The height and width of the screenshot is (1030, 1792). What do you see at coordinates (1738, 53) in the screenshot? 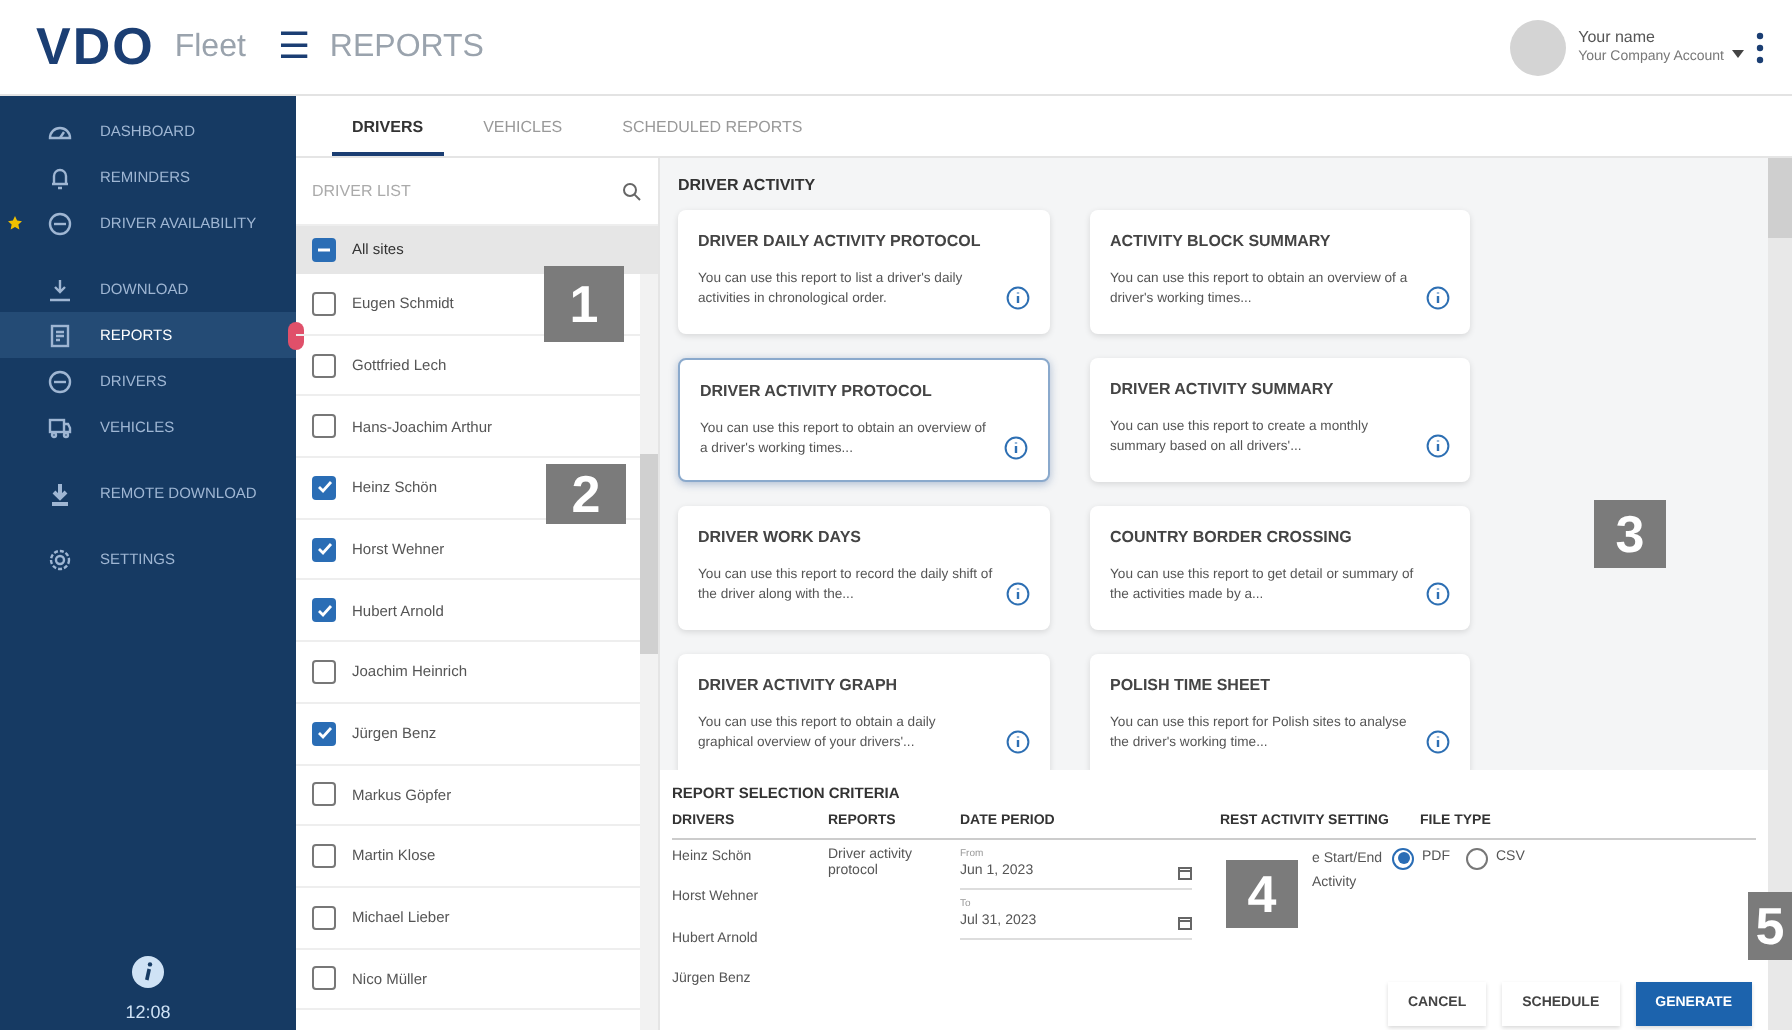
I see `caret-icon` at bounding box center [1738, 53].